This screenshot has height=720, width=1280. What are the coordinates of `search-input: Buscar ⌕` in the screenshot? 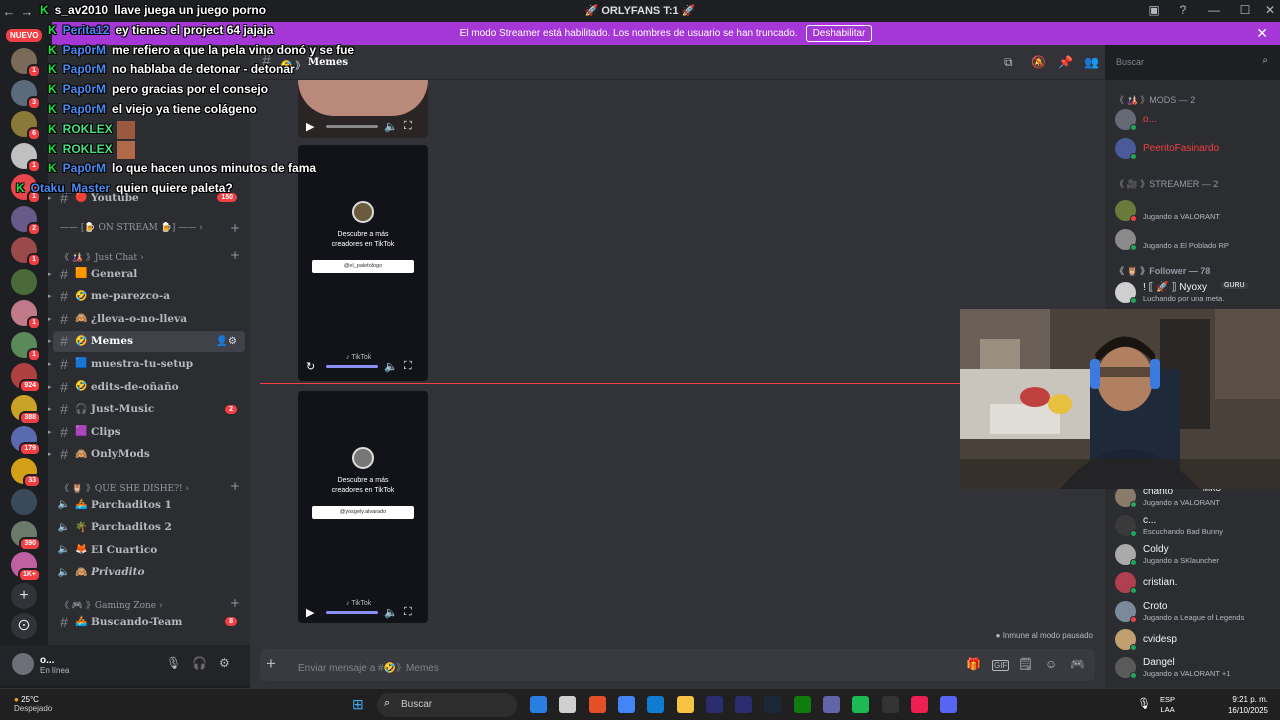 It's located at (1192, 62).